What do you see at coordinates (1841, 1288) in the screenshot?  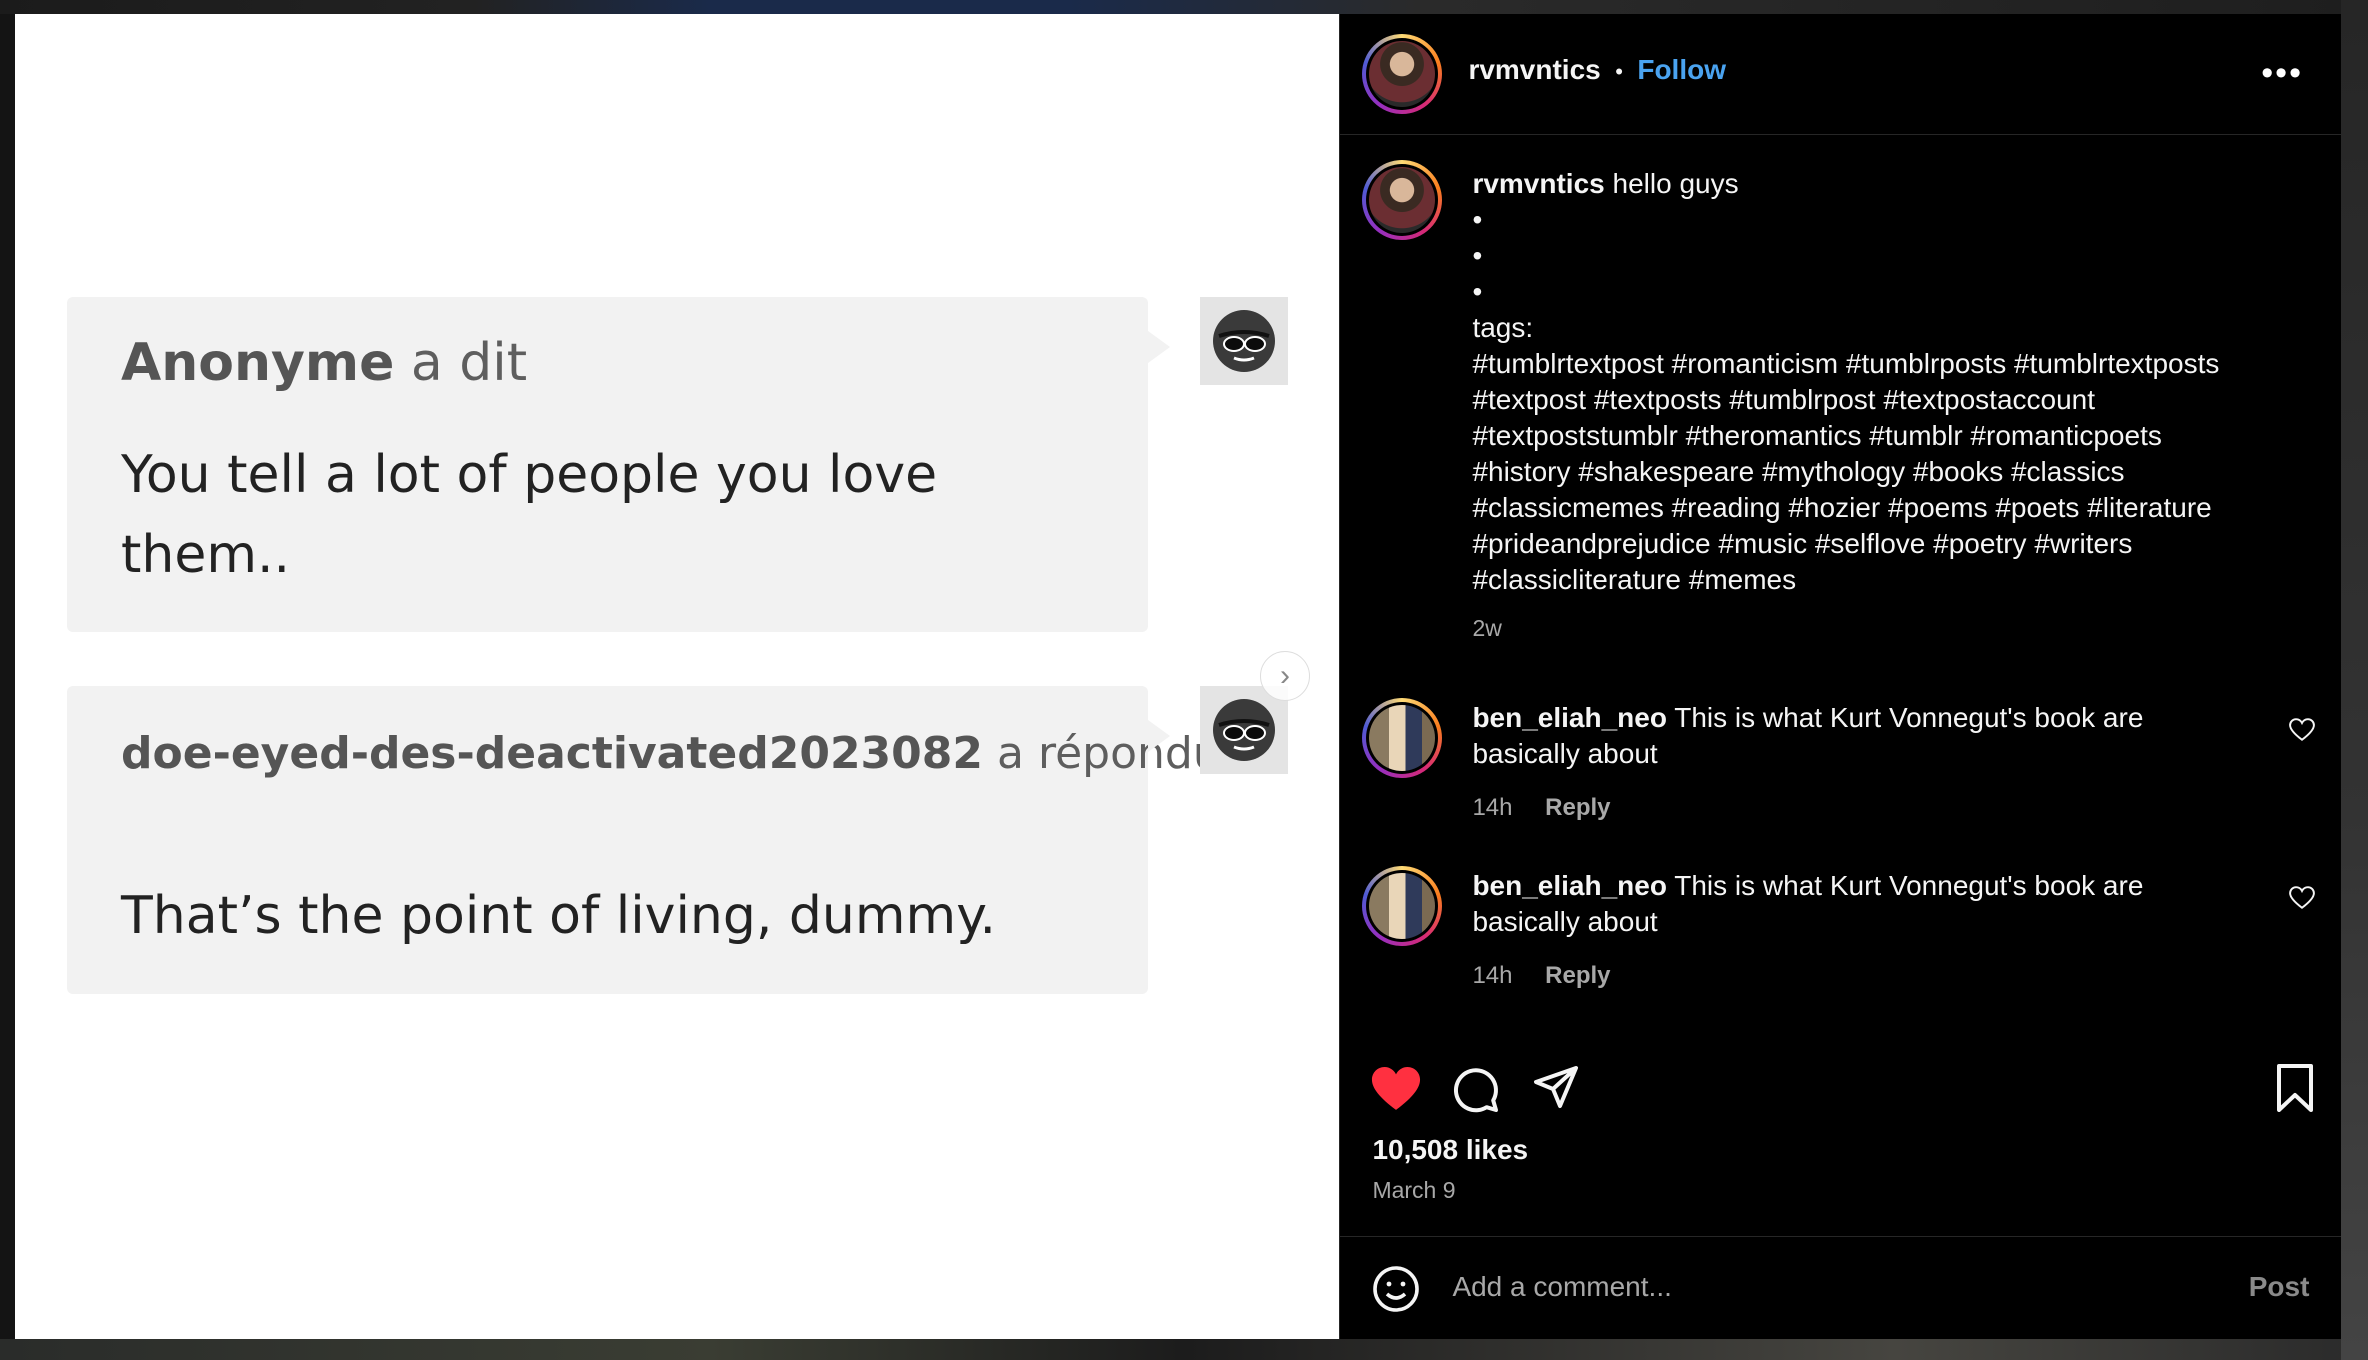 I see `add-comment-row: Add a comment... Post` at bounding box center [1841, 1288].